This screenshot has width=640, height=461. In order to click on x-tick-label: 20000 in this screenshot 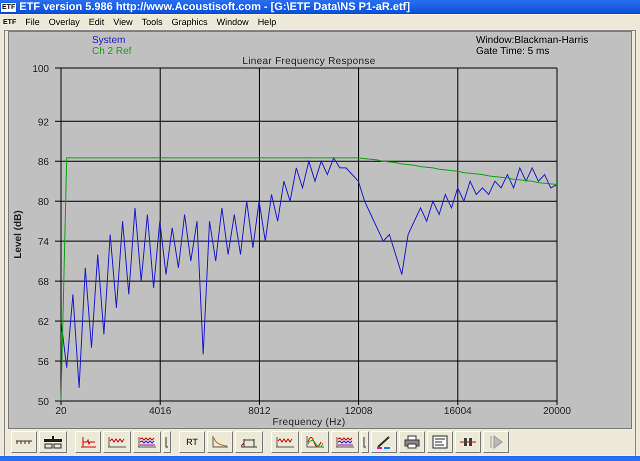, I will do `click(557, 411)`.